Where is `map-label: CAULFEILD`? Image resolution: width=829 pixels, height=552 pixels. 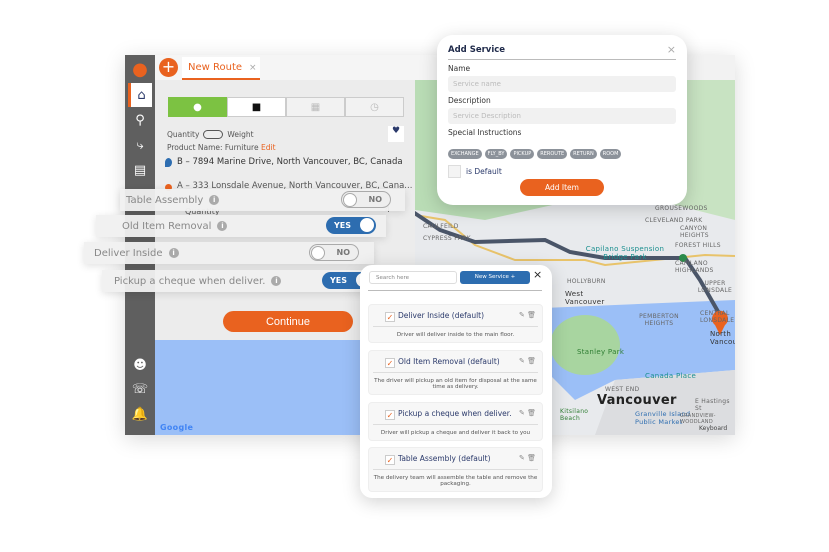
map-label: CAULFEILD is located at coordinates (441, 226).